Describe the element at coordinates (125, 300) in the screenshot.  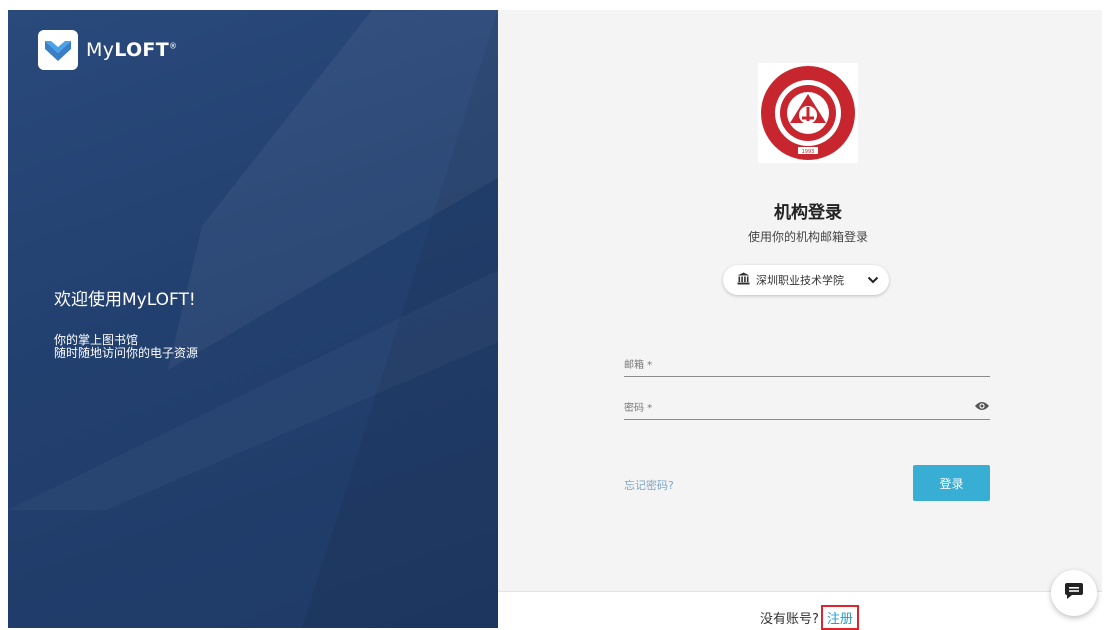
I see `welcome-heading: 欢迎使用MyLOFT!` at that location.